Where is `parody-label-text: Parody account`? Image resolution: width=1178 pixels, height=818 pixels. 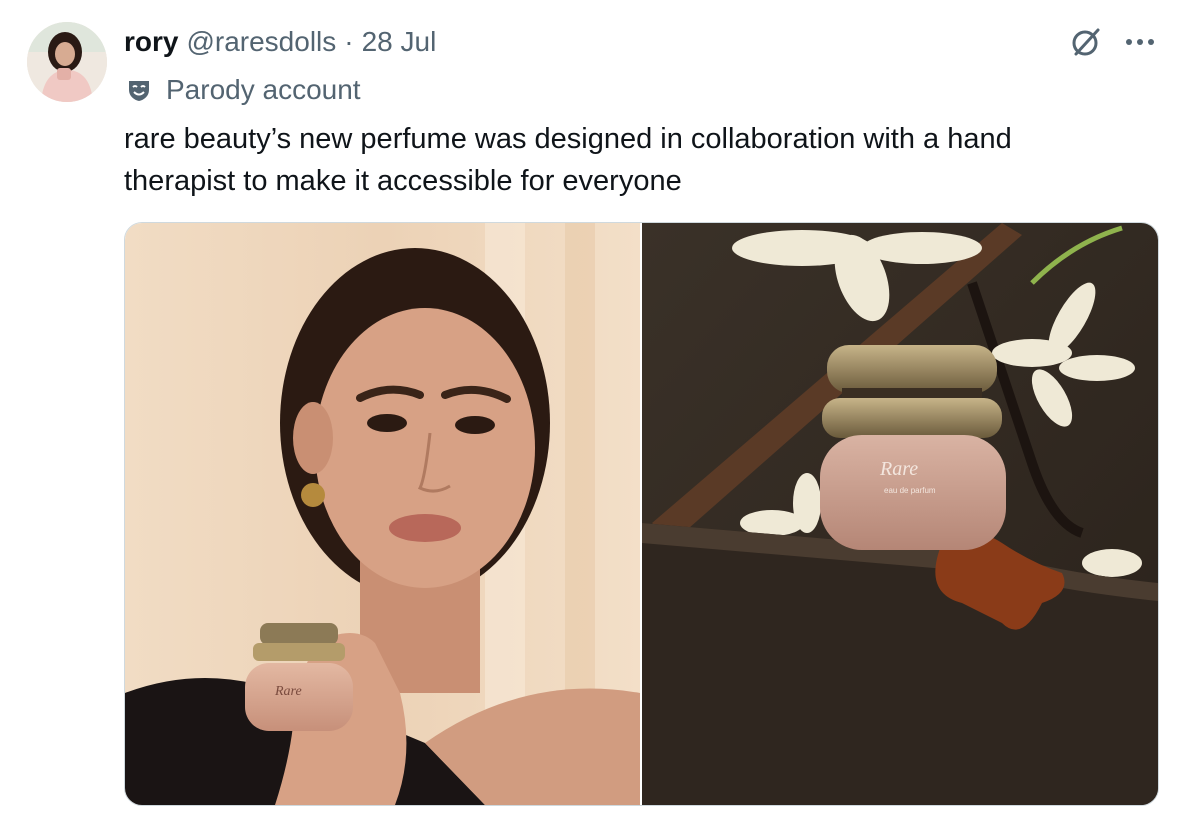 parody-label-text: Parody account is located at coordinates (263, 89).